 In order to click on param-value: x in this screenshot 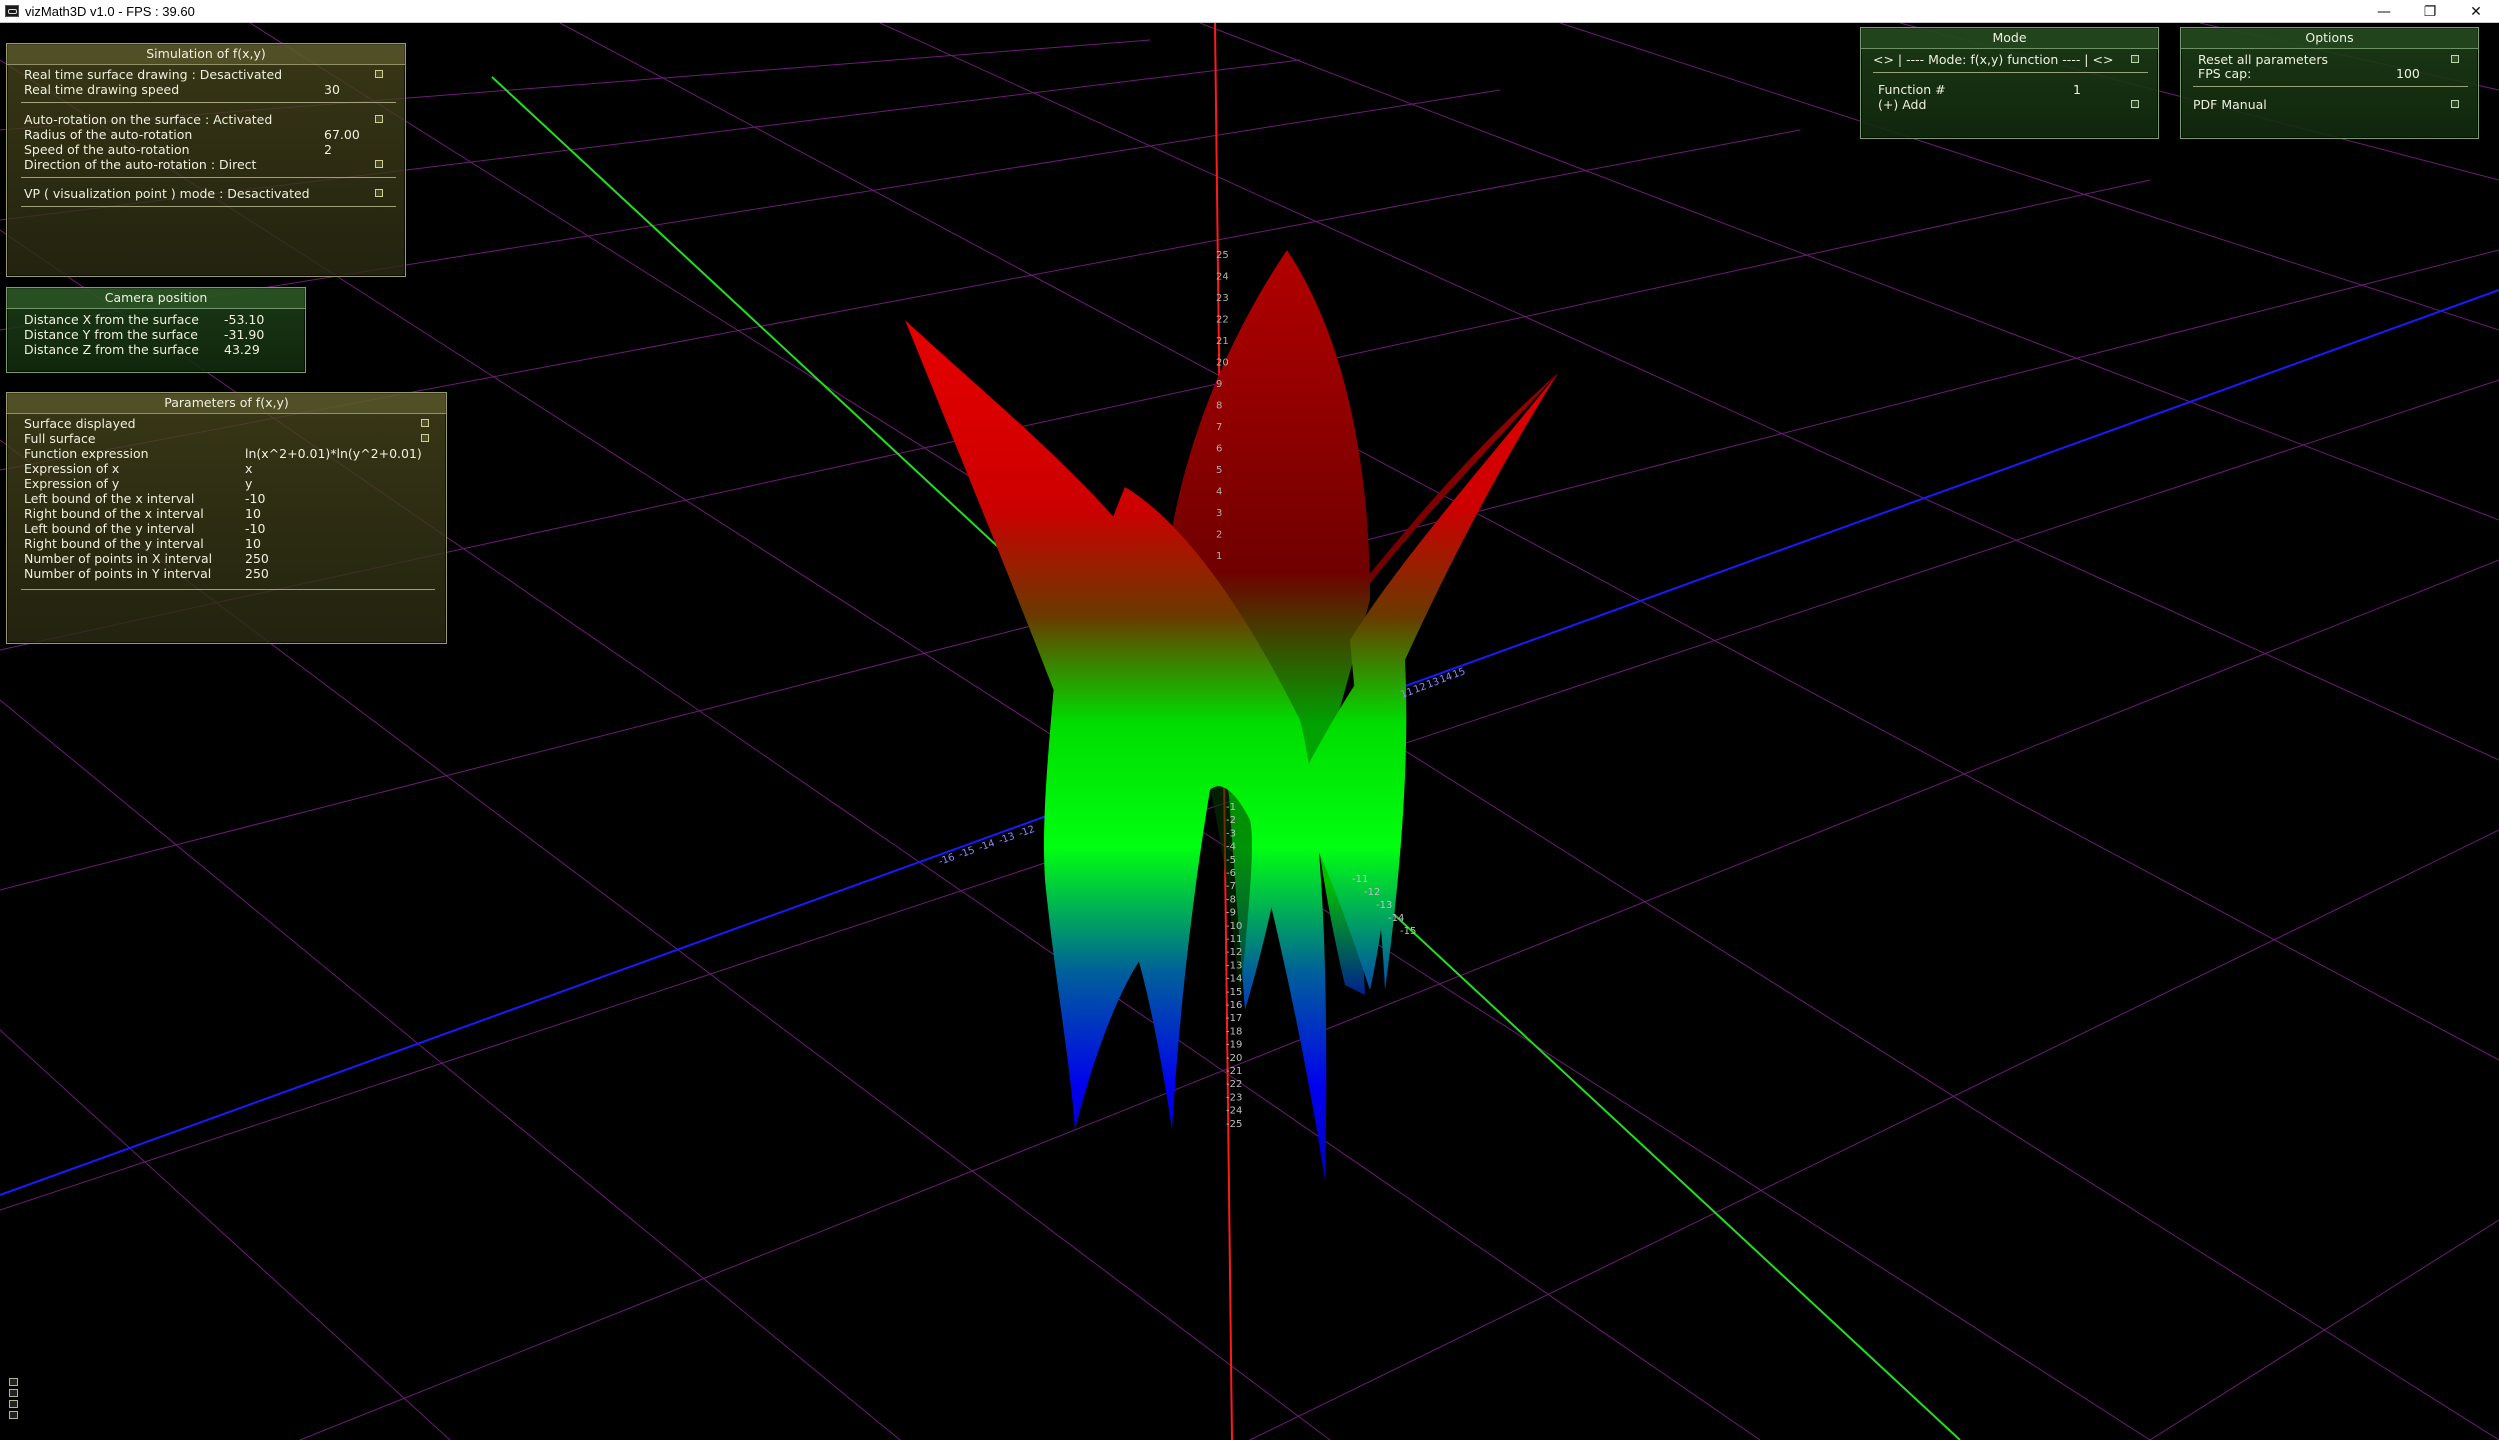, I will do `click(248, 468)`.